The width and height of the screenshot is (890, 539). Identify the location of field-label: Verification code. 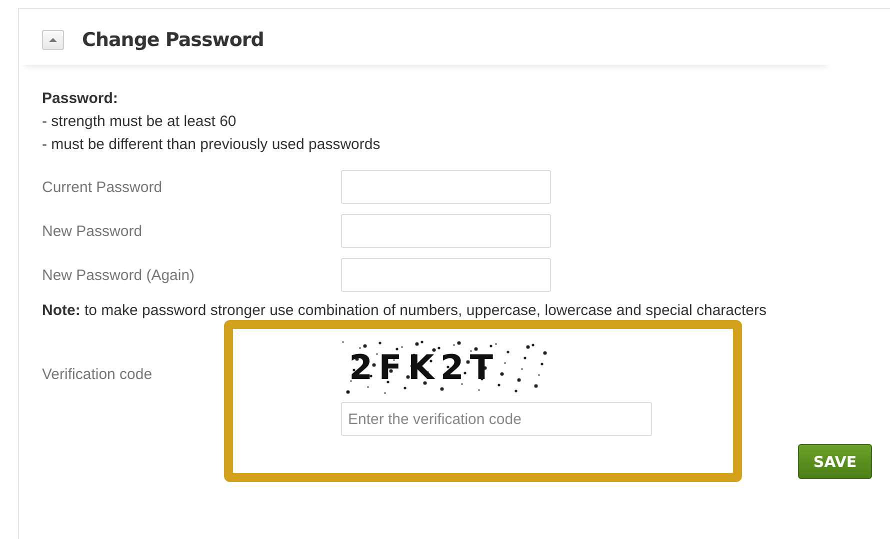
(98, 375).